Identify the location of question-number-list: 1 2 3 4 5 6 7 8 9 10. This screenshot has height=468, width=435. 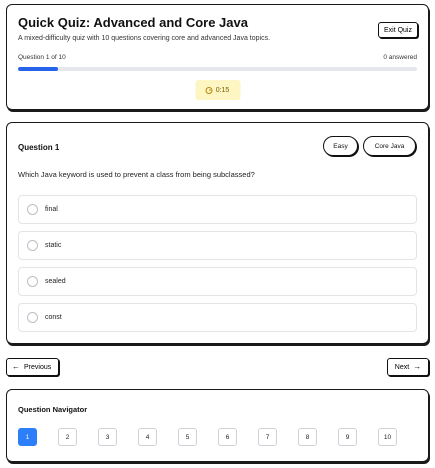
(207, 437).